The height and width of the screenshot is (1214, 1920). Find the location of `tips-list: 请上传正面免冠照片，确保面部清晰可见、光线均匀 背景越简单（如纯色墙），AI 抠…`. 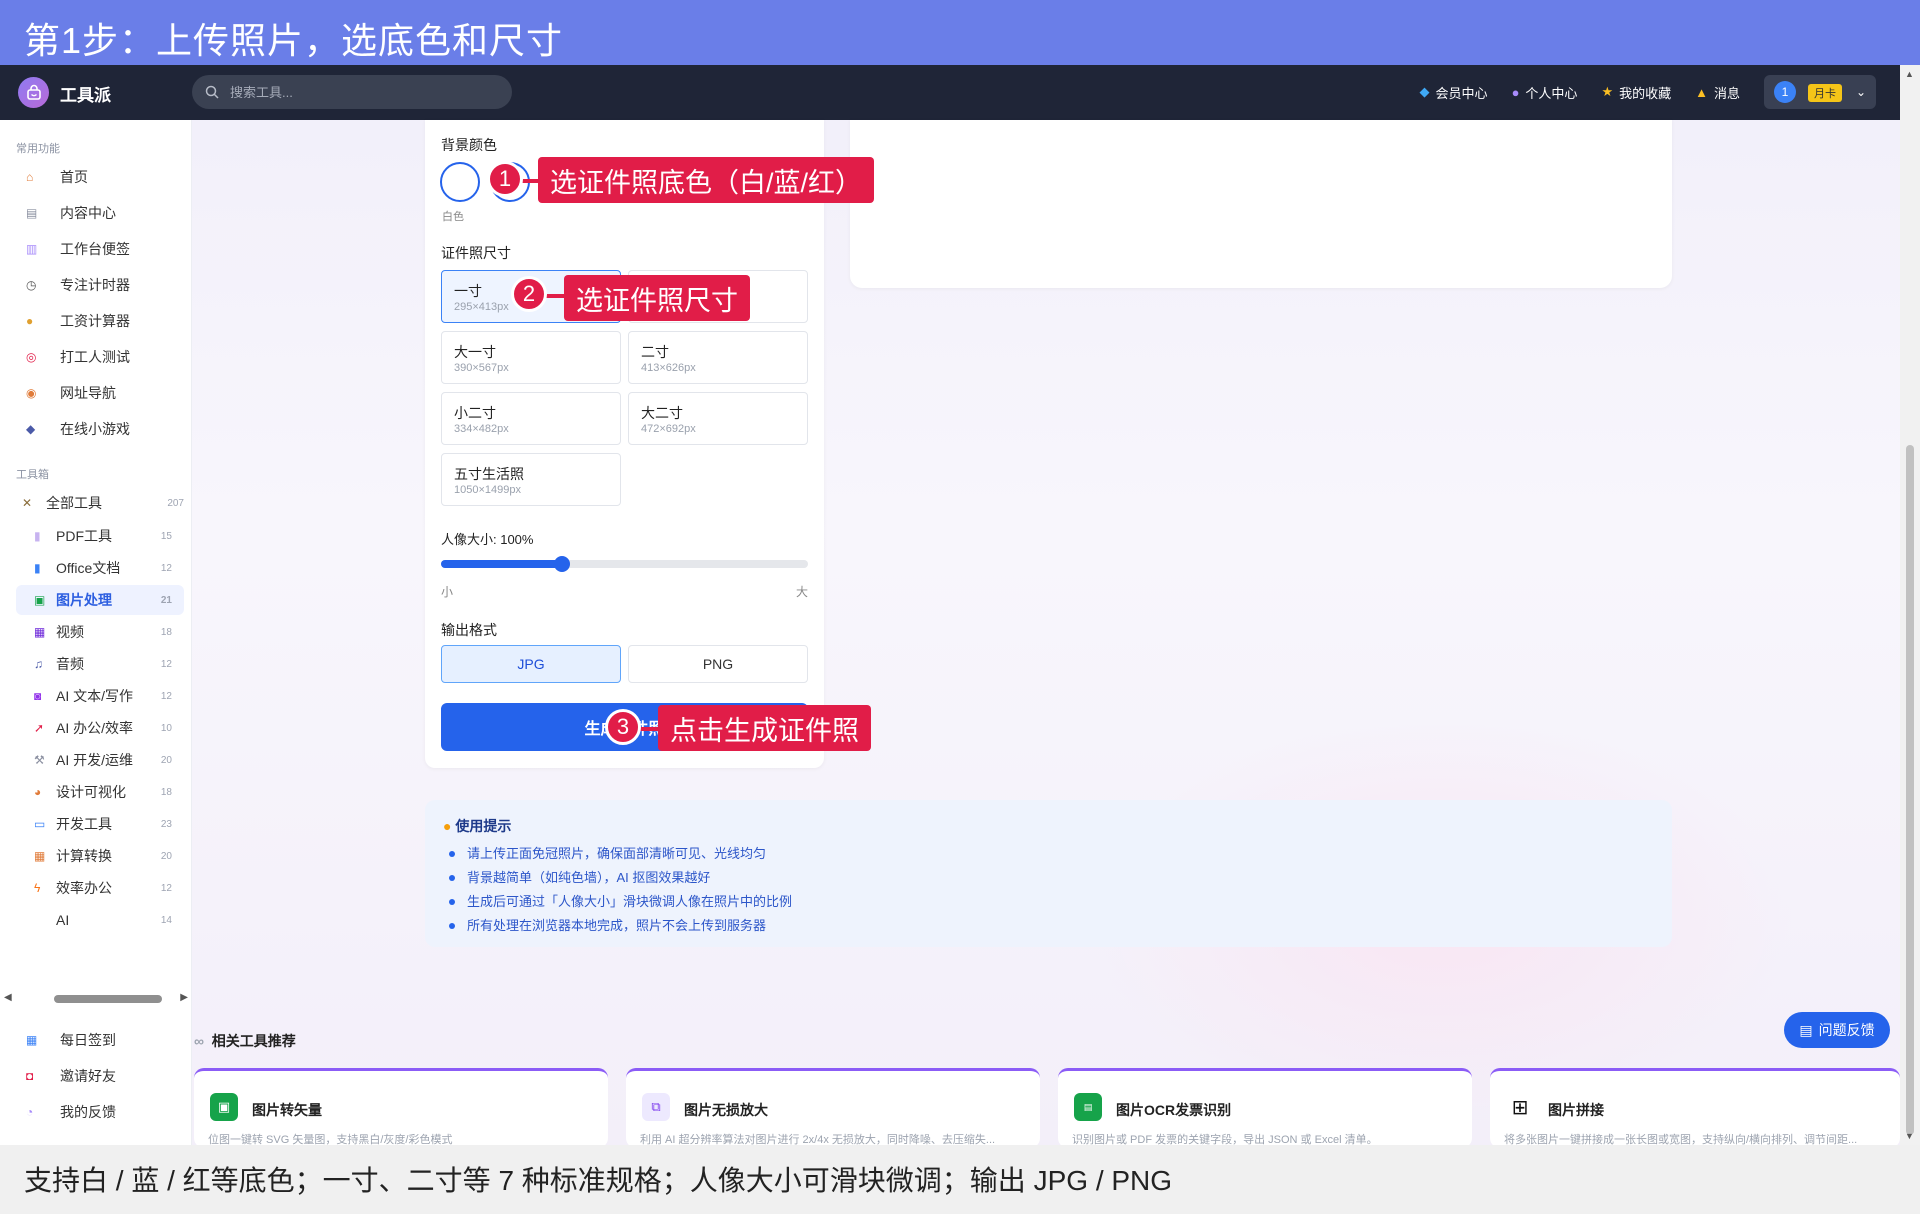

tips-list: 请上传正面免冠照片，确保面部清晰可见、光线均匀 背景越简单（如纯色墙），AI 抠… is located at coordinates (620, 890).